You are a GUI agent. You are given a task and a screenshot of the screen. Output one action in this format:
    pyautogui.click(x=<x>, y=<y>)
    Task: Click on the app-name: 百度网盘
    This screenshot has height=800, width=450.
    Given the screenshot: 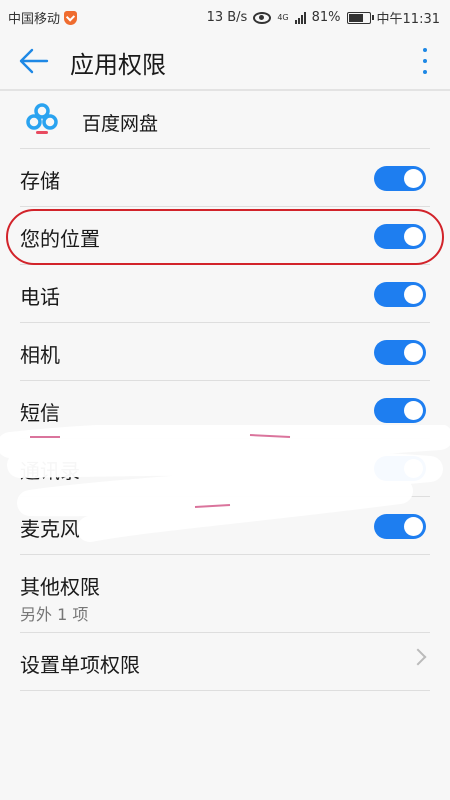 What is the action you would take?
    pyautogui.click(x=120, y=124)
    